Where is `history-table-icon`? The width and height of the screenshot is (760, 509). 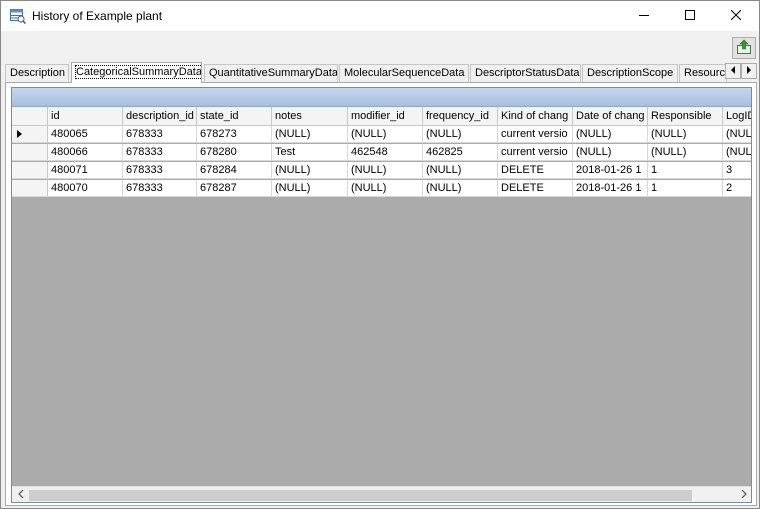 history-table-icon is located at coordinates (18, 17).